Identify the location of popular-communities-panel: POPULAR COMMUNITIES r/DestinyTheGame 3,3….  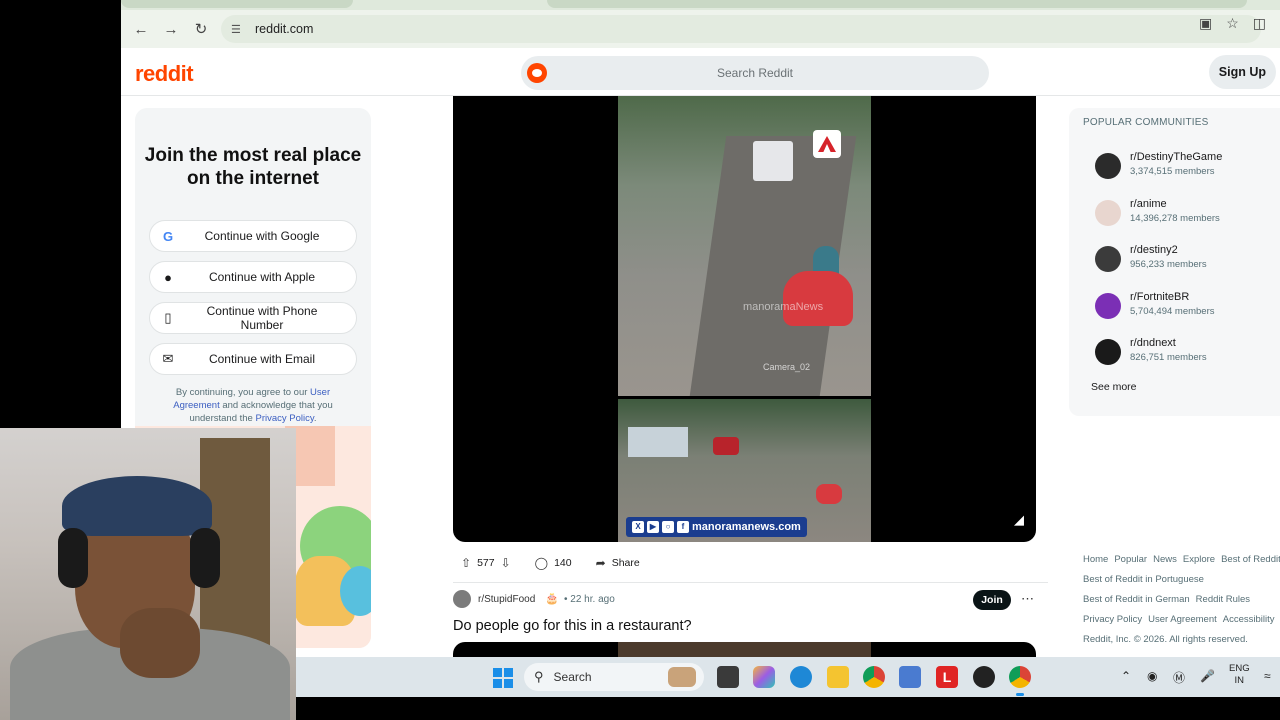
(1174, 262).